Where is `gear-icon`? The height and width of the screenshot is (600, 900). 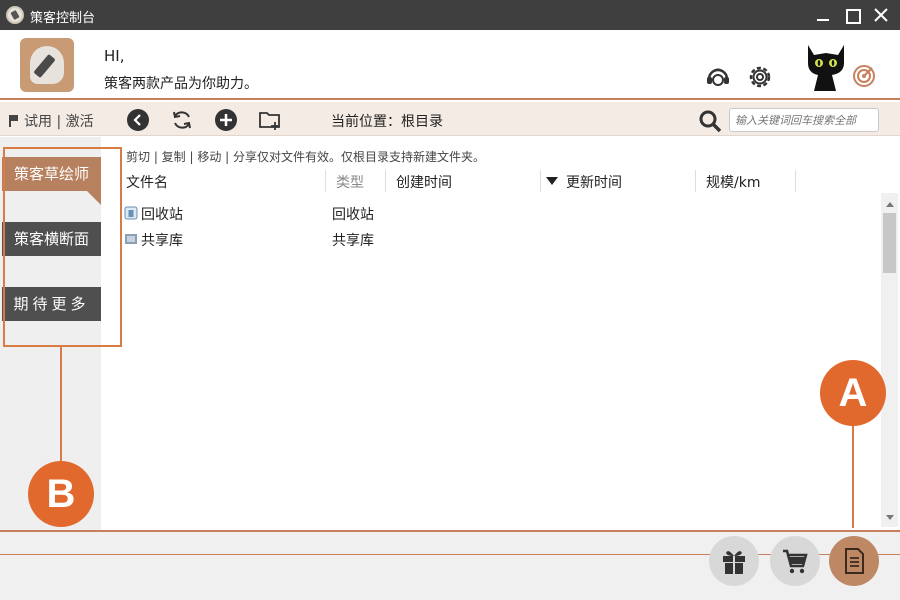
gear-icon is located at coordinates (760, 77).